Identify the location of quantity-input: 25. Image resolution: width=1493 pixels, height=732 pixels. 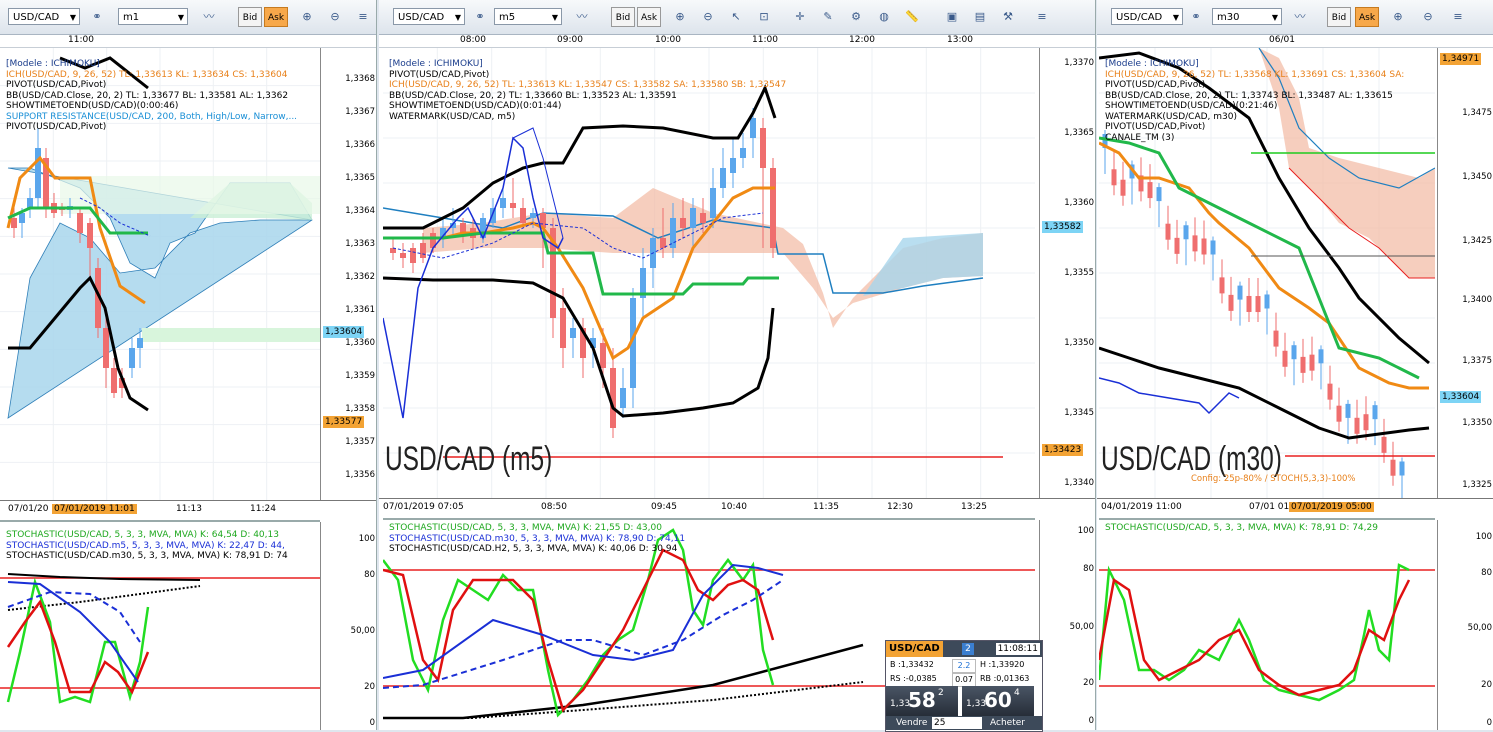
(957, 723).